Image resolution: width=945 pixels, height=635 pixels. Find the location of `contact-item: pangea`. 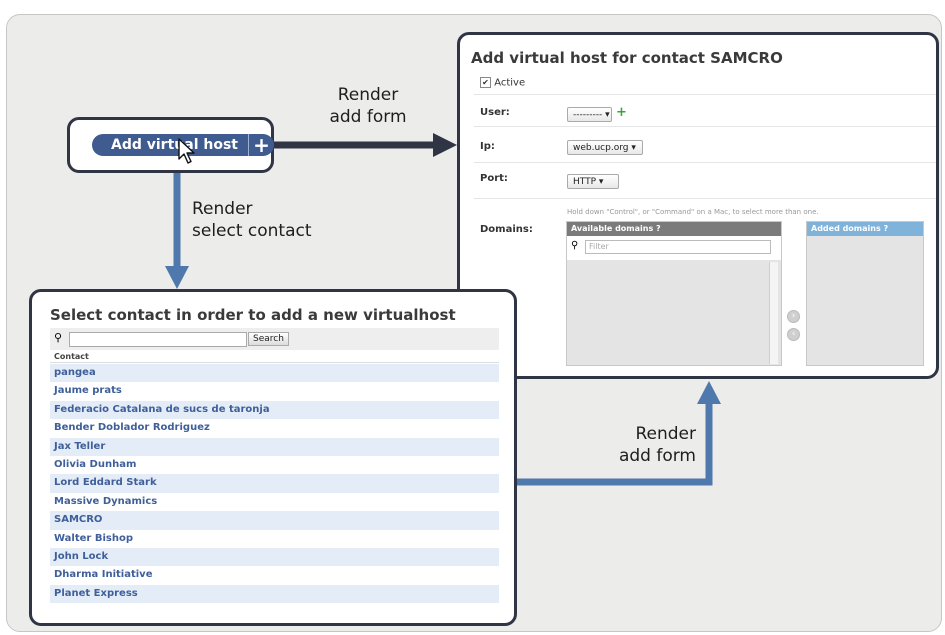

contact-item: pangea is located at coordinates (274, 373).